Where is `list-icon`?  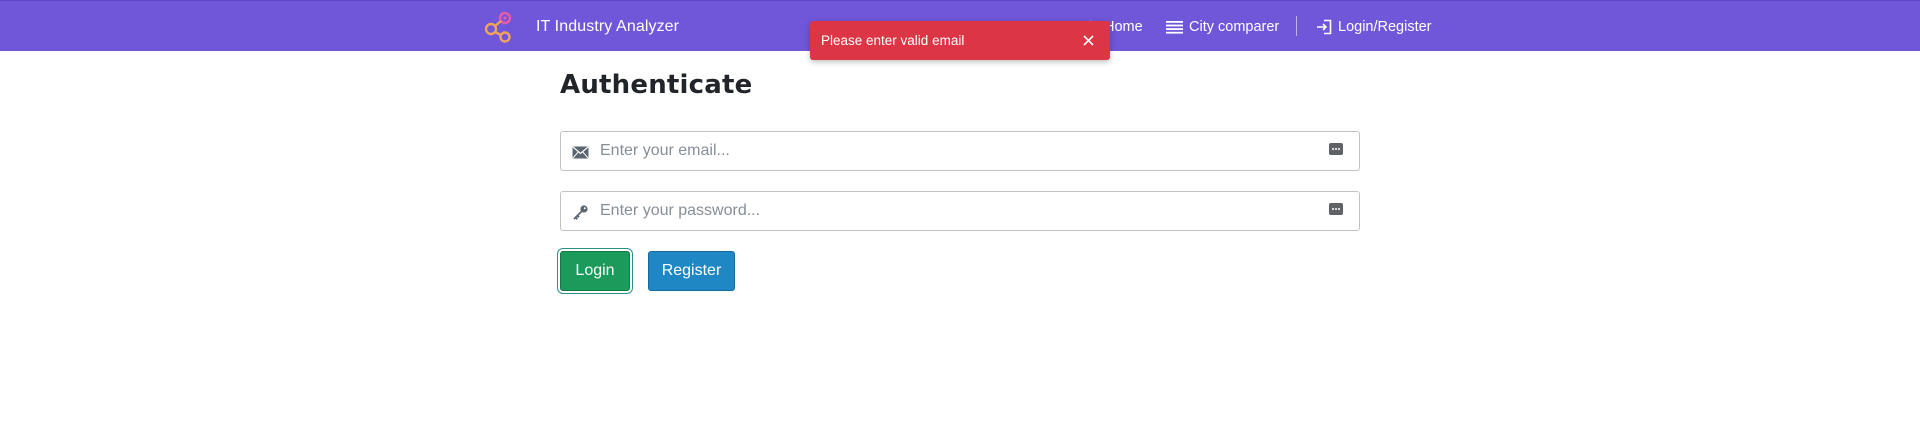 list-icon is located at coordinates (1174, 27).